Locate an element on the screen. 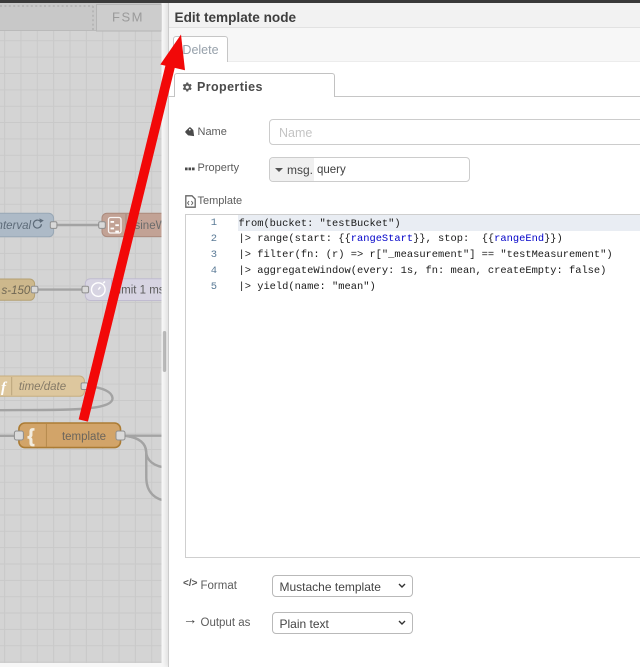 Image resolution: width=640 pixels, height=667 pixels. svg-text: time/date is located at coordinates (42, 387).